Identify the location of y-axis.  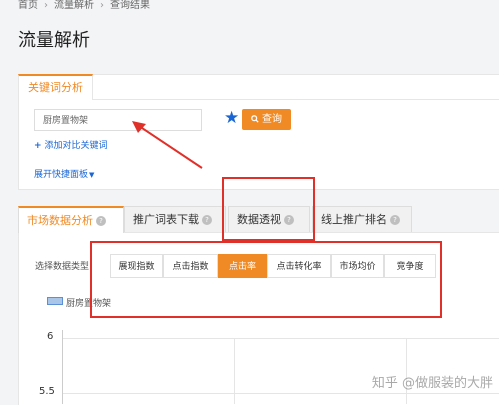
(62, 367).